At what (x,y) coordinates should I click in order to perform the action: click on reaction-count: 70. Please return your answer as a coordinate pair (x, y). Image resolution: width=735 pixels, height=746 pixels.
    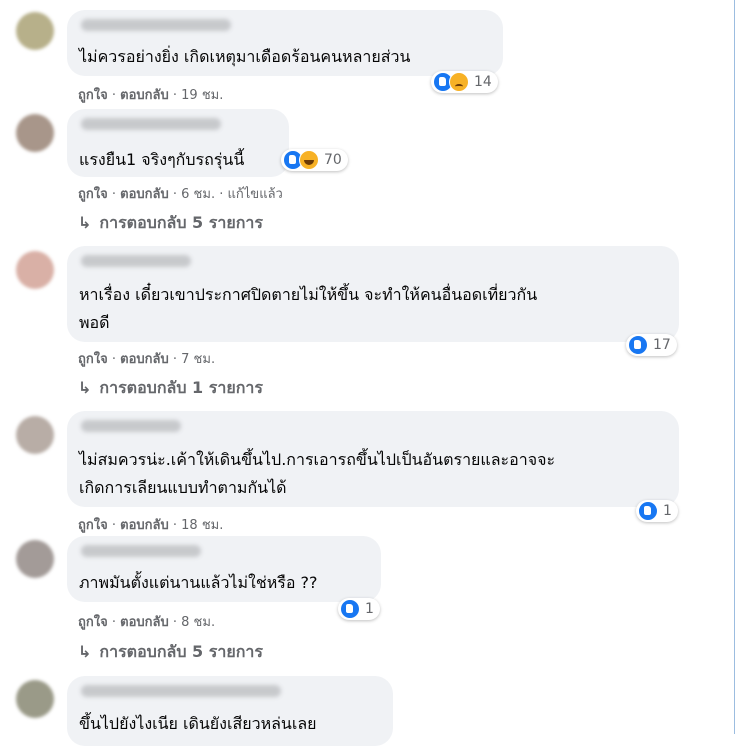
    Looking at the image, I should click on (333, 160).